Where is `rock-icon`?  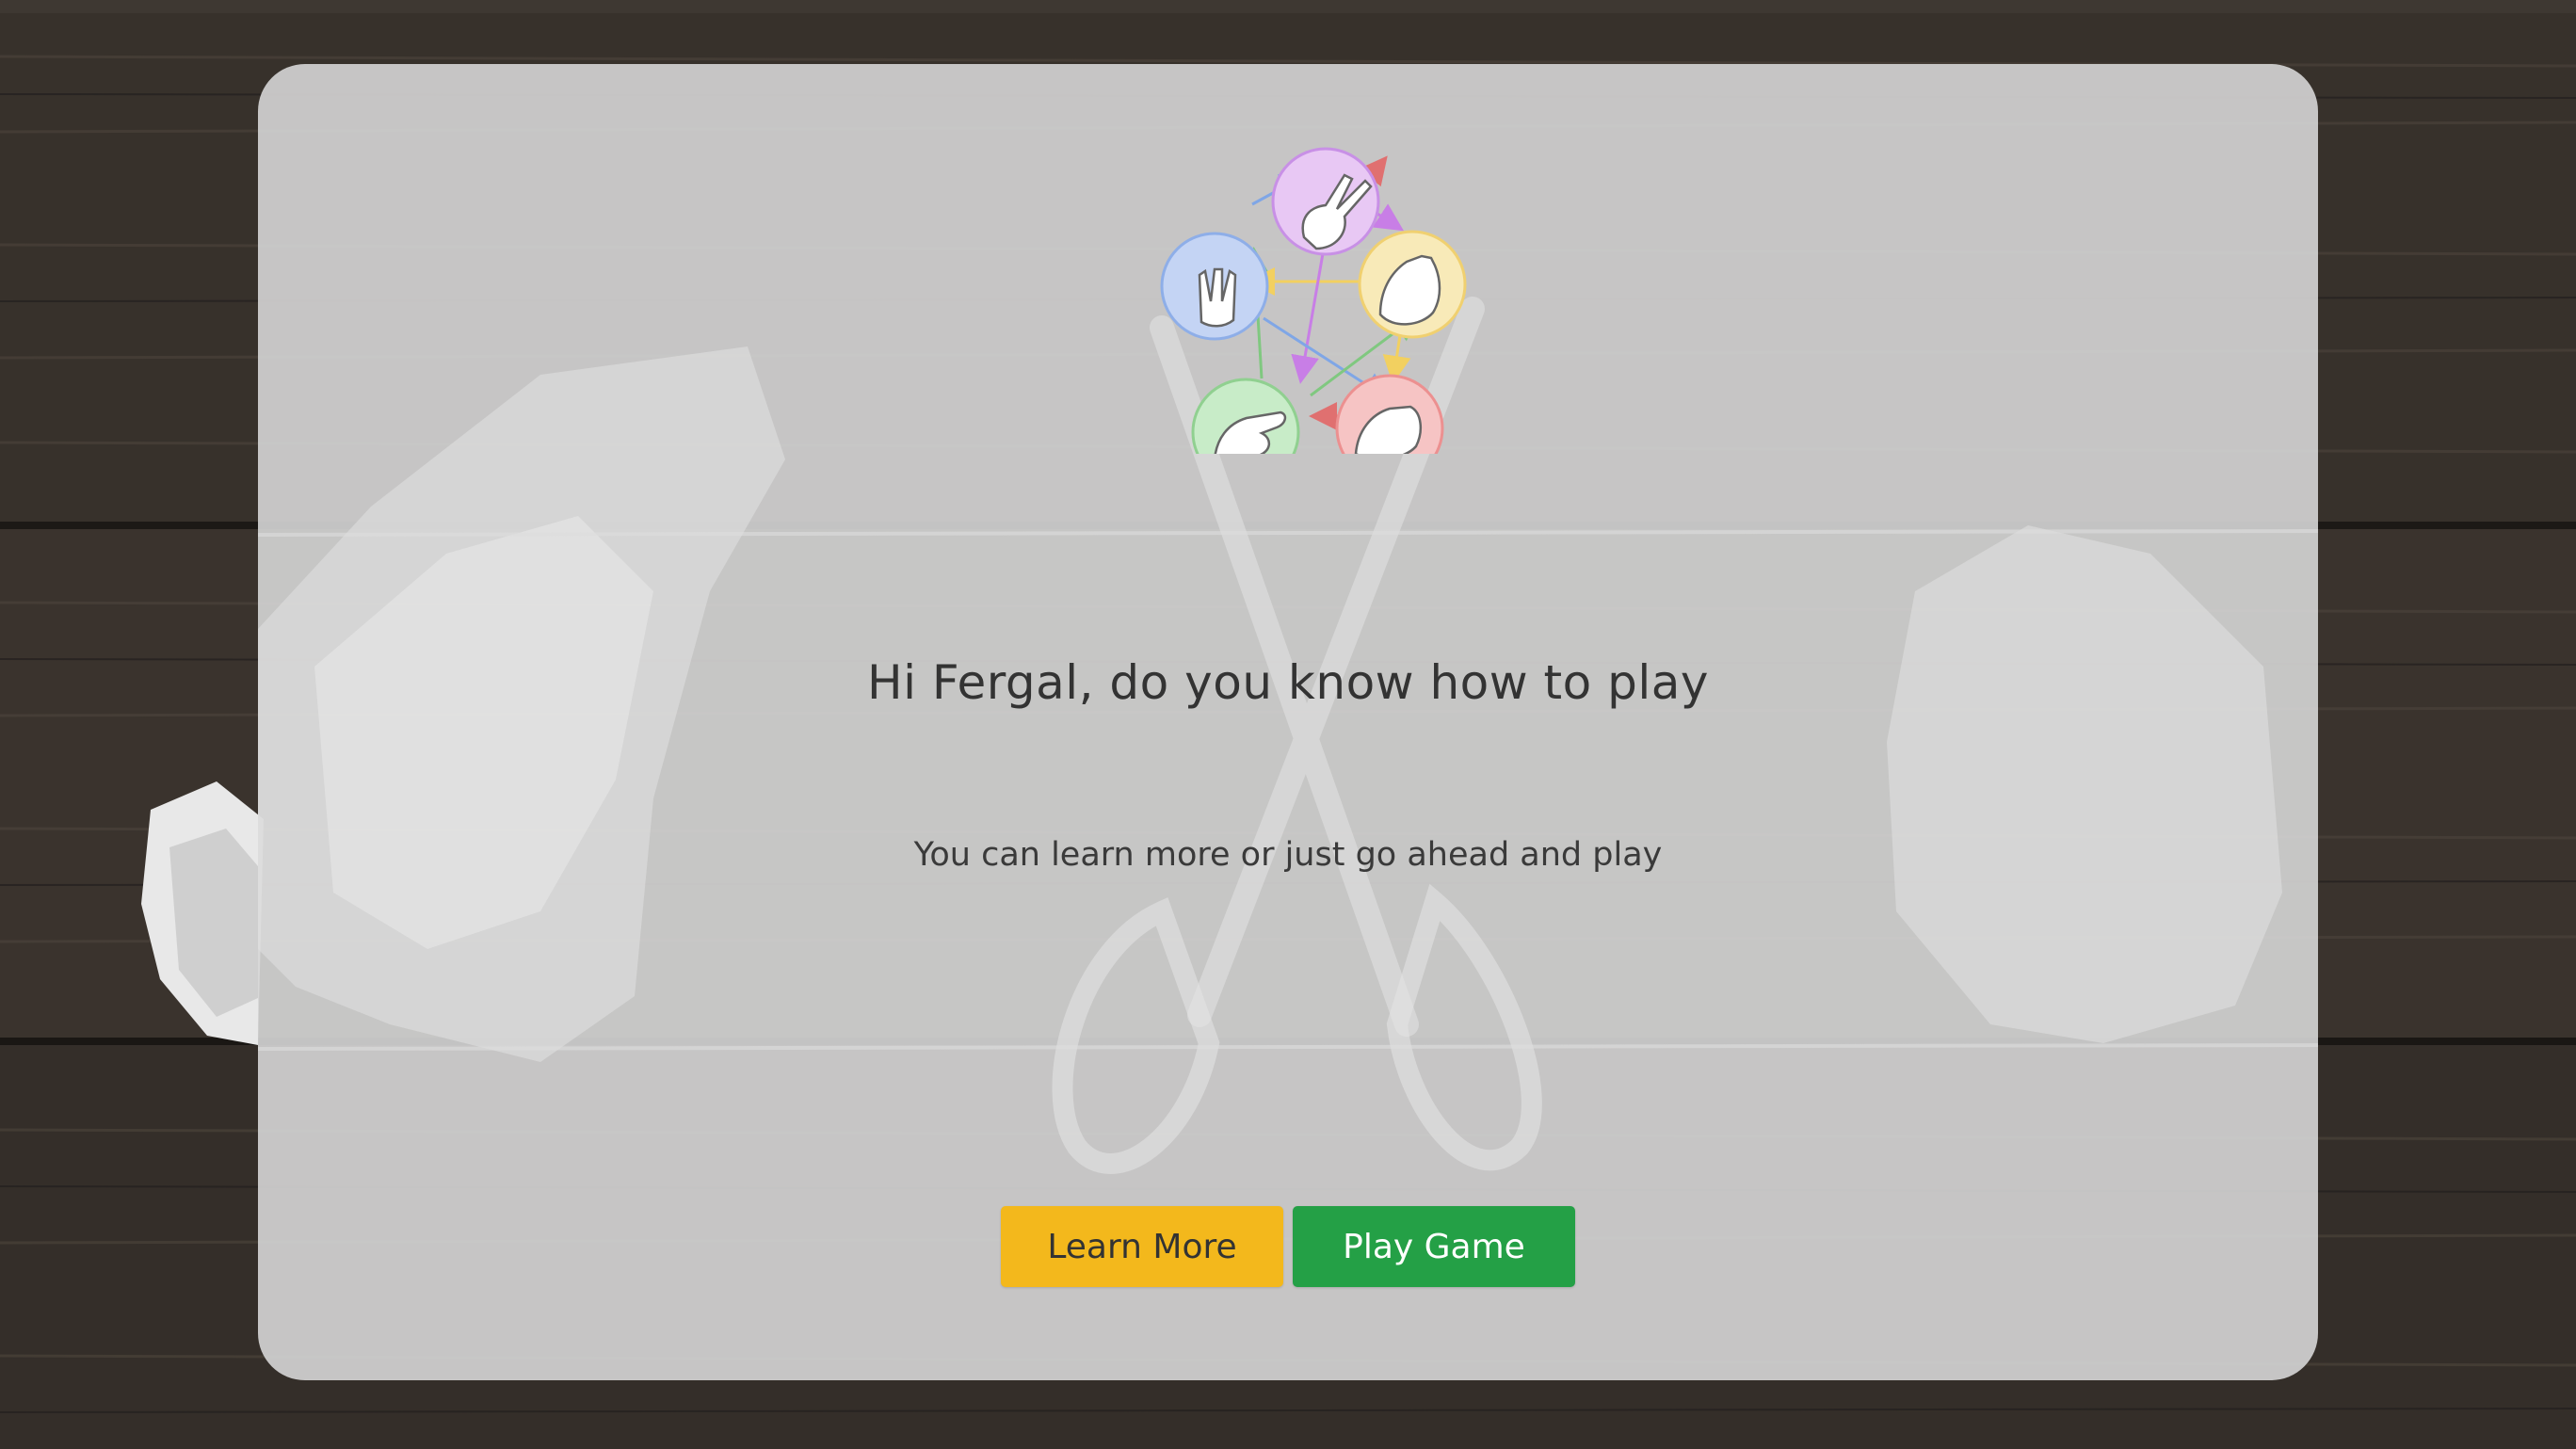 rock-icon is located at coordinates (1389, 414).